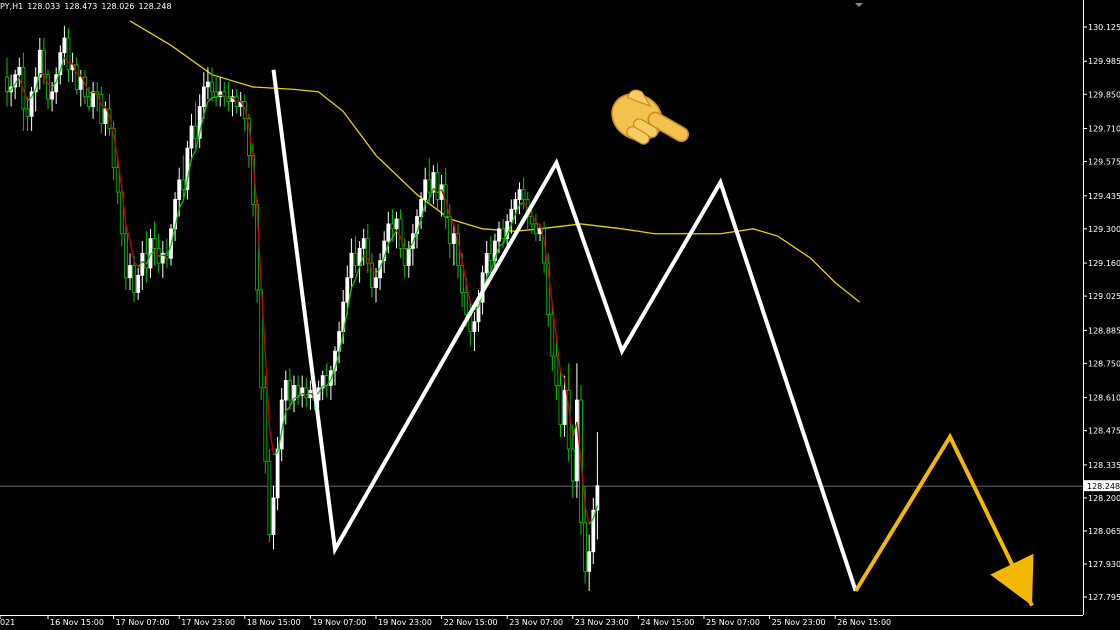 This screenshot has width=1120, height=630. Describe the element at coordinates (733, 622) in the screenshot. I see `time-tick-label: 25 Nov 07:00` at that location.